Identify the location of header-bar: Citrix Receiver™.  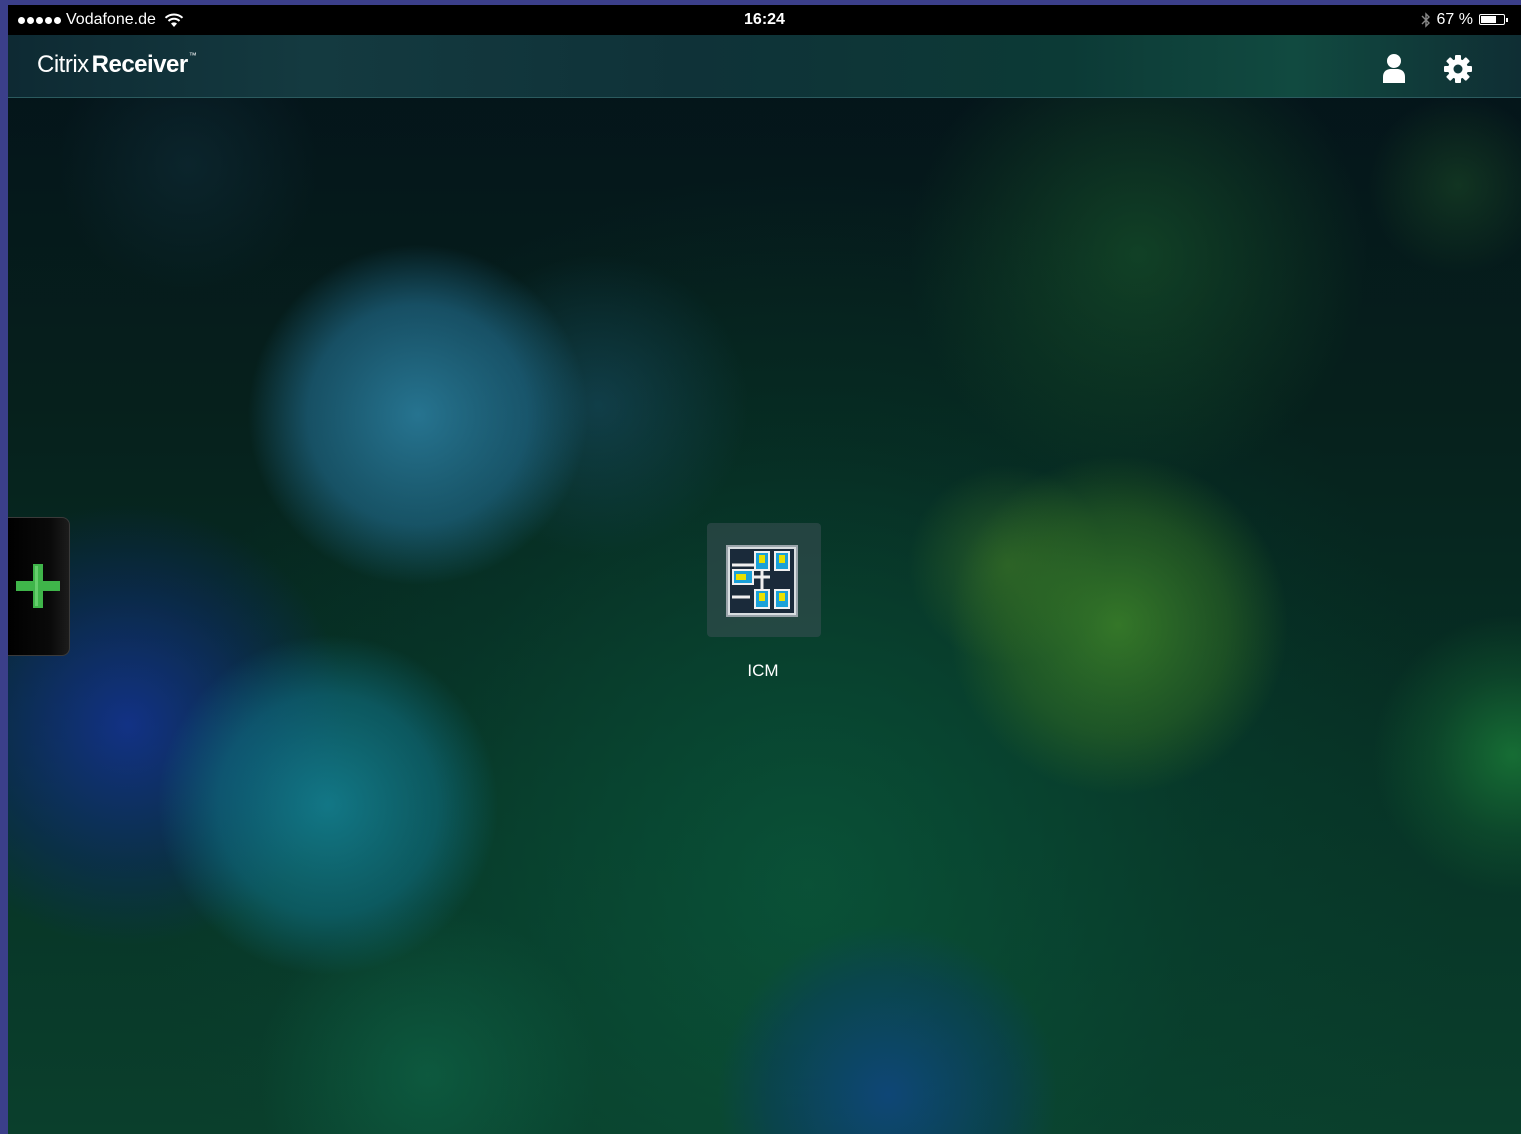
(764, 66).